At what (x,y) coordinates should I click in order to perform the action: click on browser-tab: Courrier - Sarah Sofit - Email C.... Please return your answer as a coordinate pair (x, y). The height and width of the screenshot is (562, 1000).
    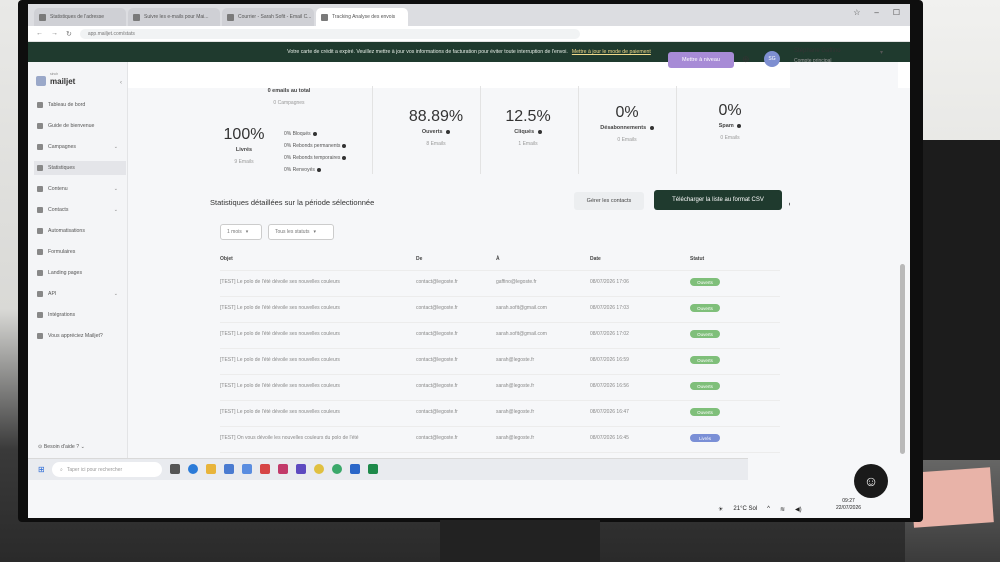
    Looking at the image, I should click on (268, 17).